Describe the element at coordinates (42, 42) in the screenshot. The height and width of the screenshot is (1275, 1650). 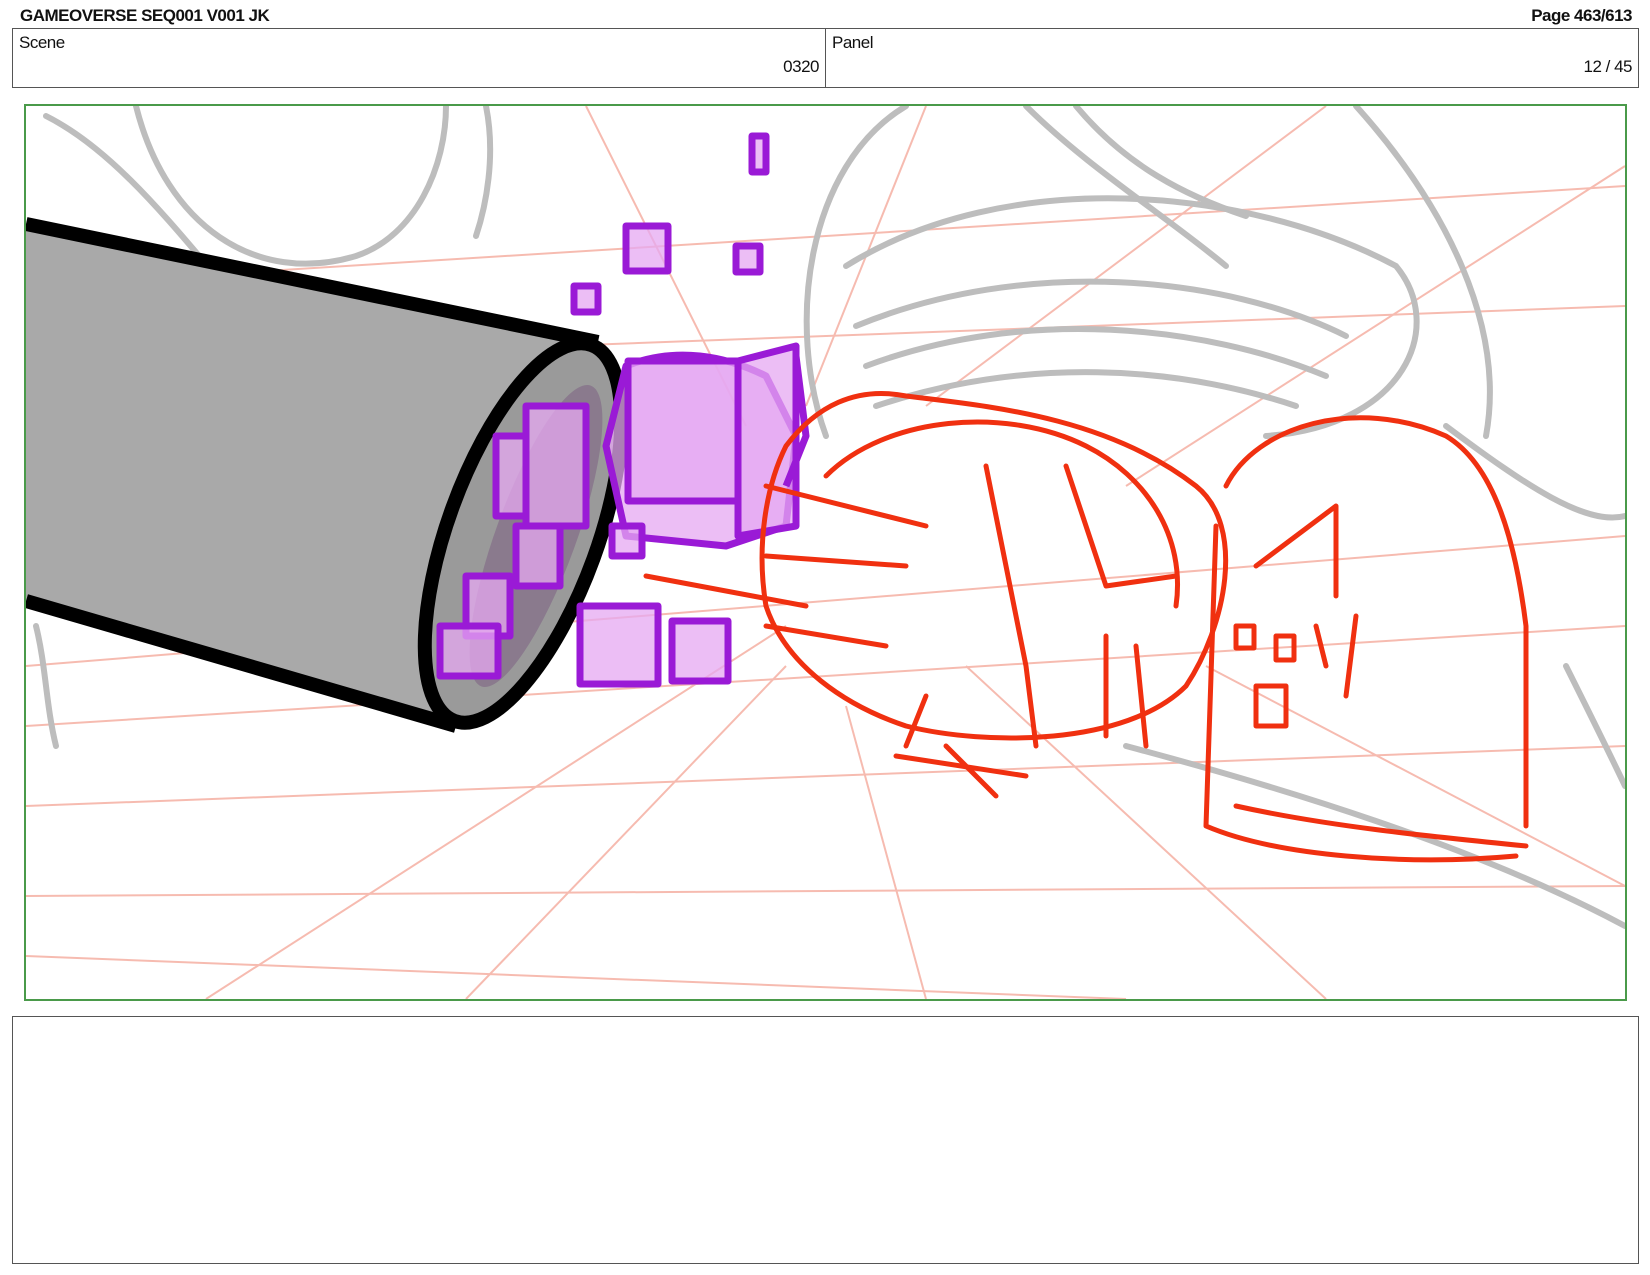
I see `scene-label: Scene` at that location.